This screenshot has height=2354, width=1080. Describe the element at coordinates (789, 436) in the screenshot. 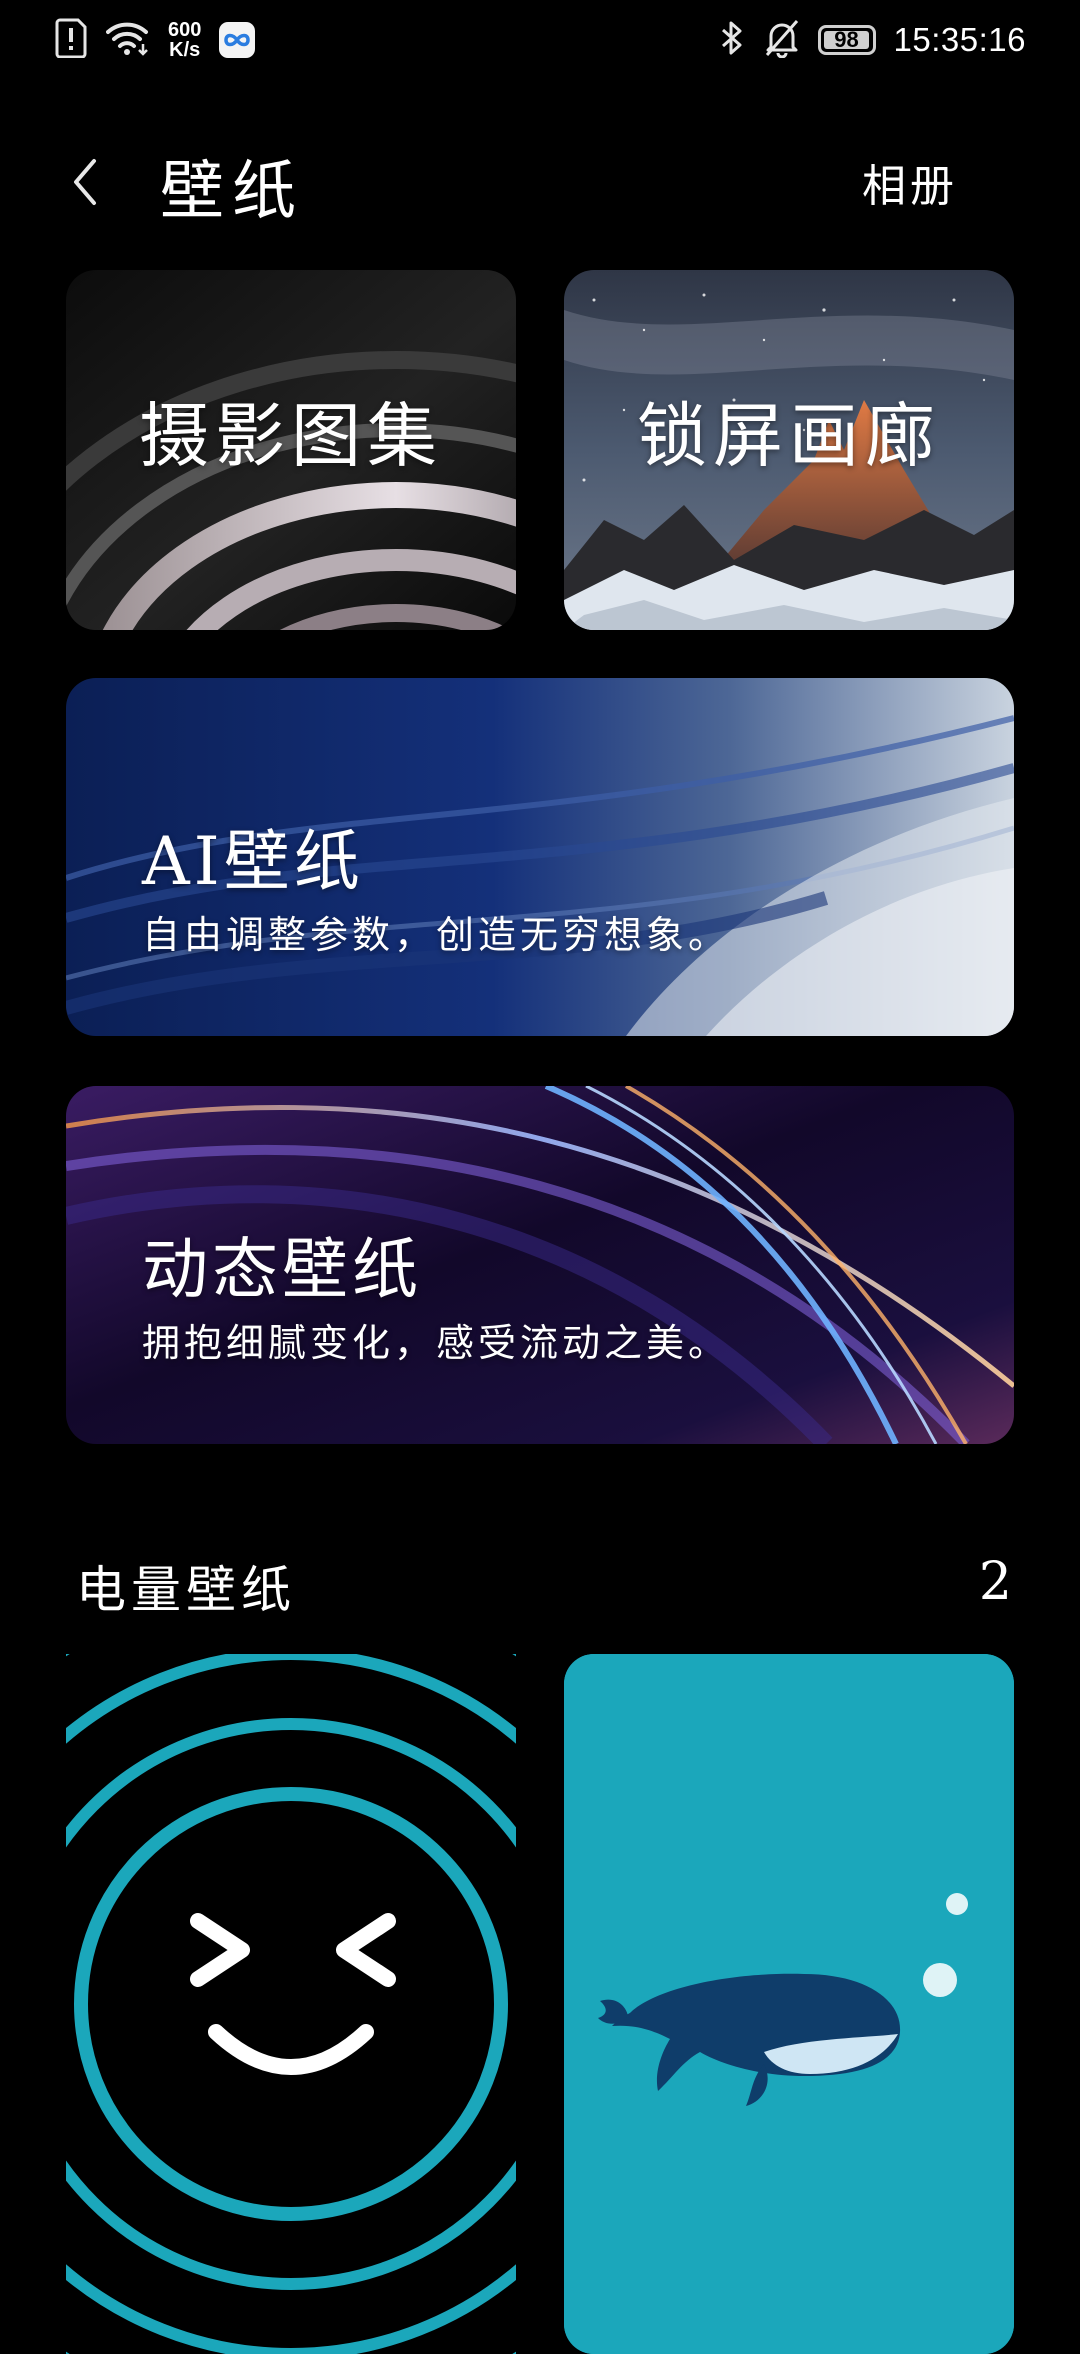

I see `lock-screen-gallery-title: 锁屏画廊` at that location.